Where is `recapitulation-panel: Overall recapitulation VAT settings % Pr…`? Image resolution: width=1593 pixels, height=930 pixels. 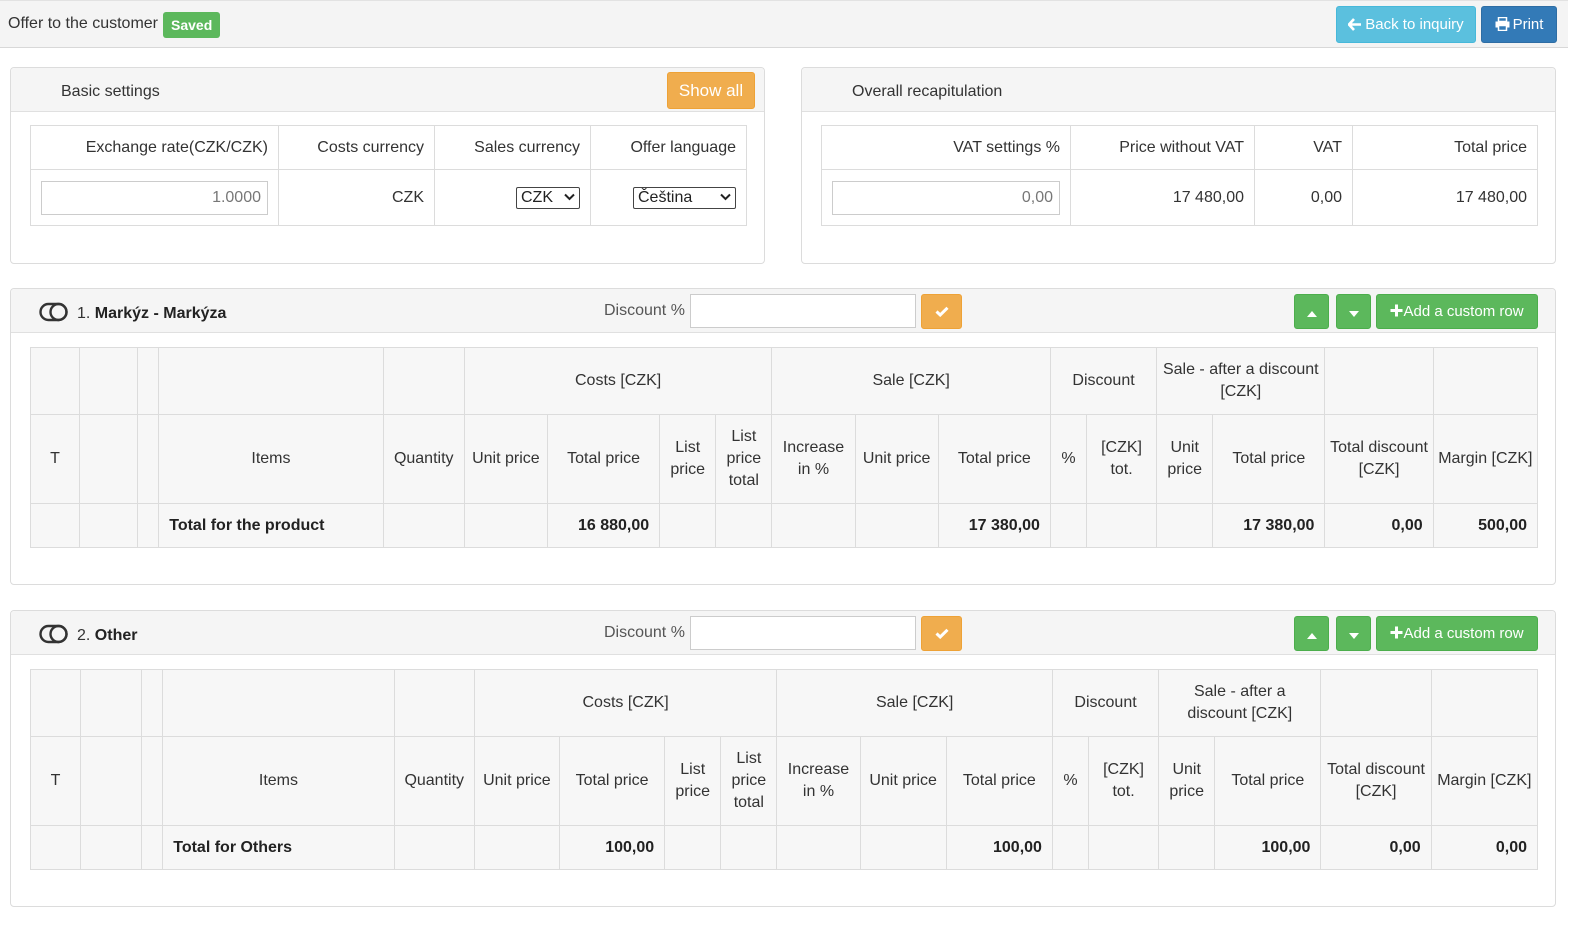
recapitulation-panel: Overall recapitulation VAT settings % Pr… is located at coordinates (1178, 165).